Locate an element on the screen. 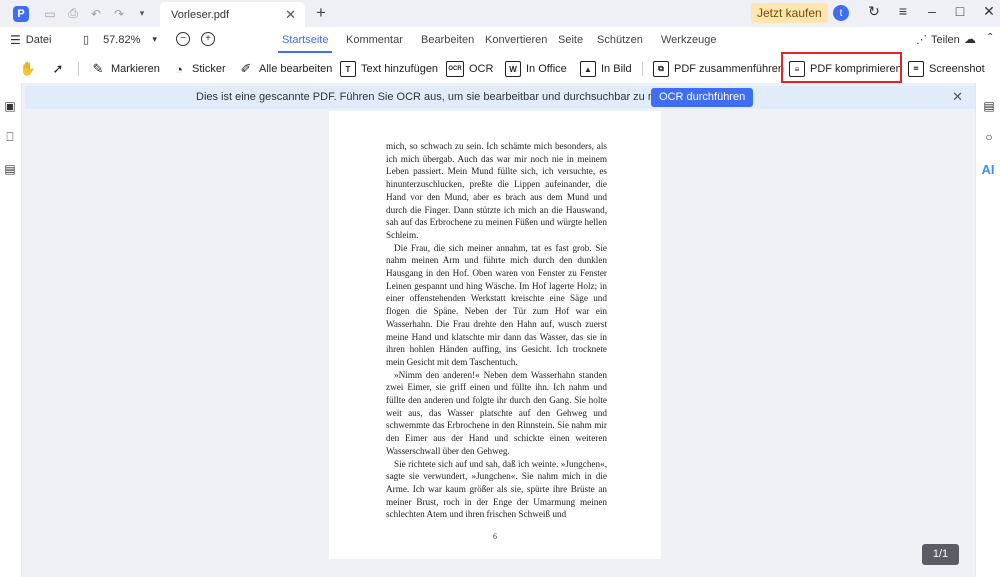  tab-seite: Seite is located at coordinates (570, 40).